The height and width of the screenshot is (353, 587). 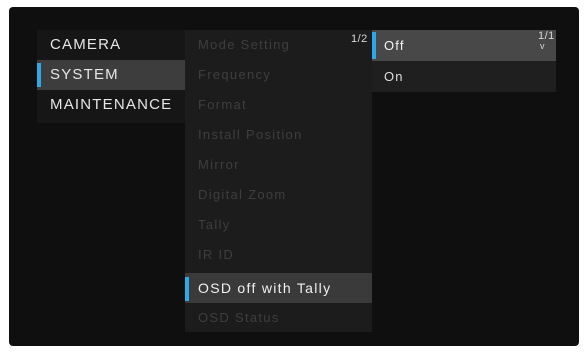 What do you see at coordinates (278, 255) in the screenshot?
I see `submenu-item-ir-id: IR ID` at bounding box center [278, 255].